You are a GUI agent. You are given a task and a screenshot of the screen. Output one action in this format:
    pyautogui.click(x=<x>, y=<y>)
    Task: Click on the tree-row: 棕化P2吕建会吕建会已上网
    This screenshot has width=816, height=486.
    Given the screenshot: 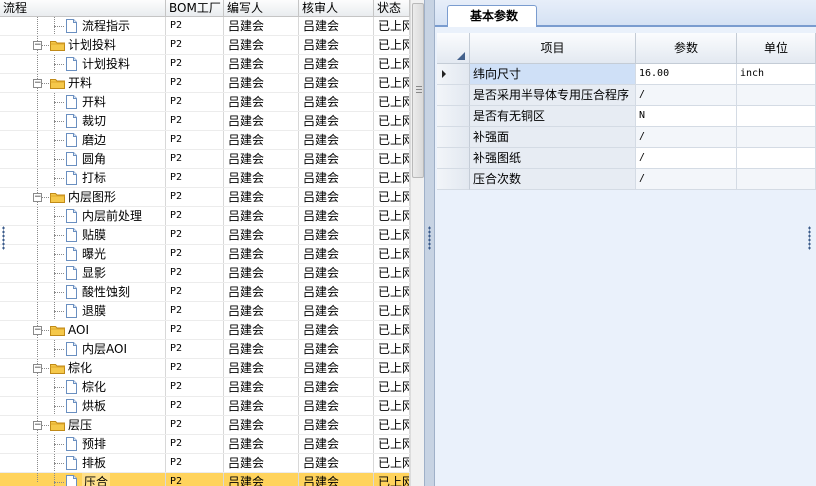 What is the action you would take?
    pyautogui.click(x=205, y=387)
    